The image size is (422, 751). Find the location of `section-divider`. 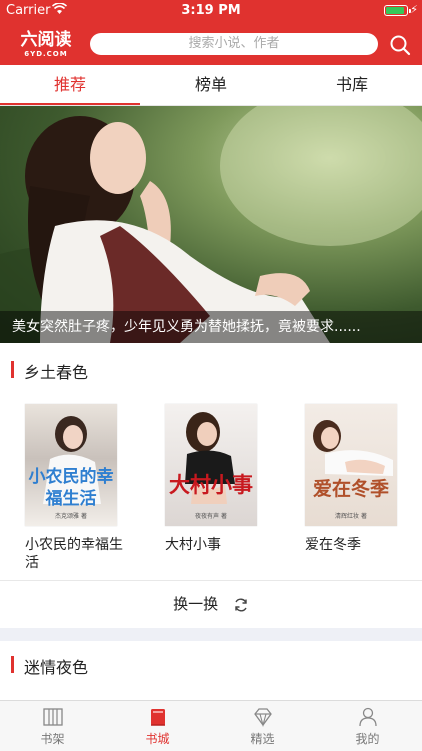

section-divider is located at coordinates (211, 634).